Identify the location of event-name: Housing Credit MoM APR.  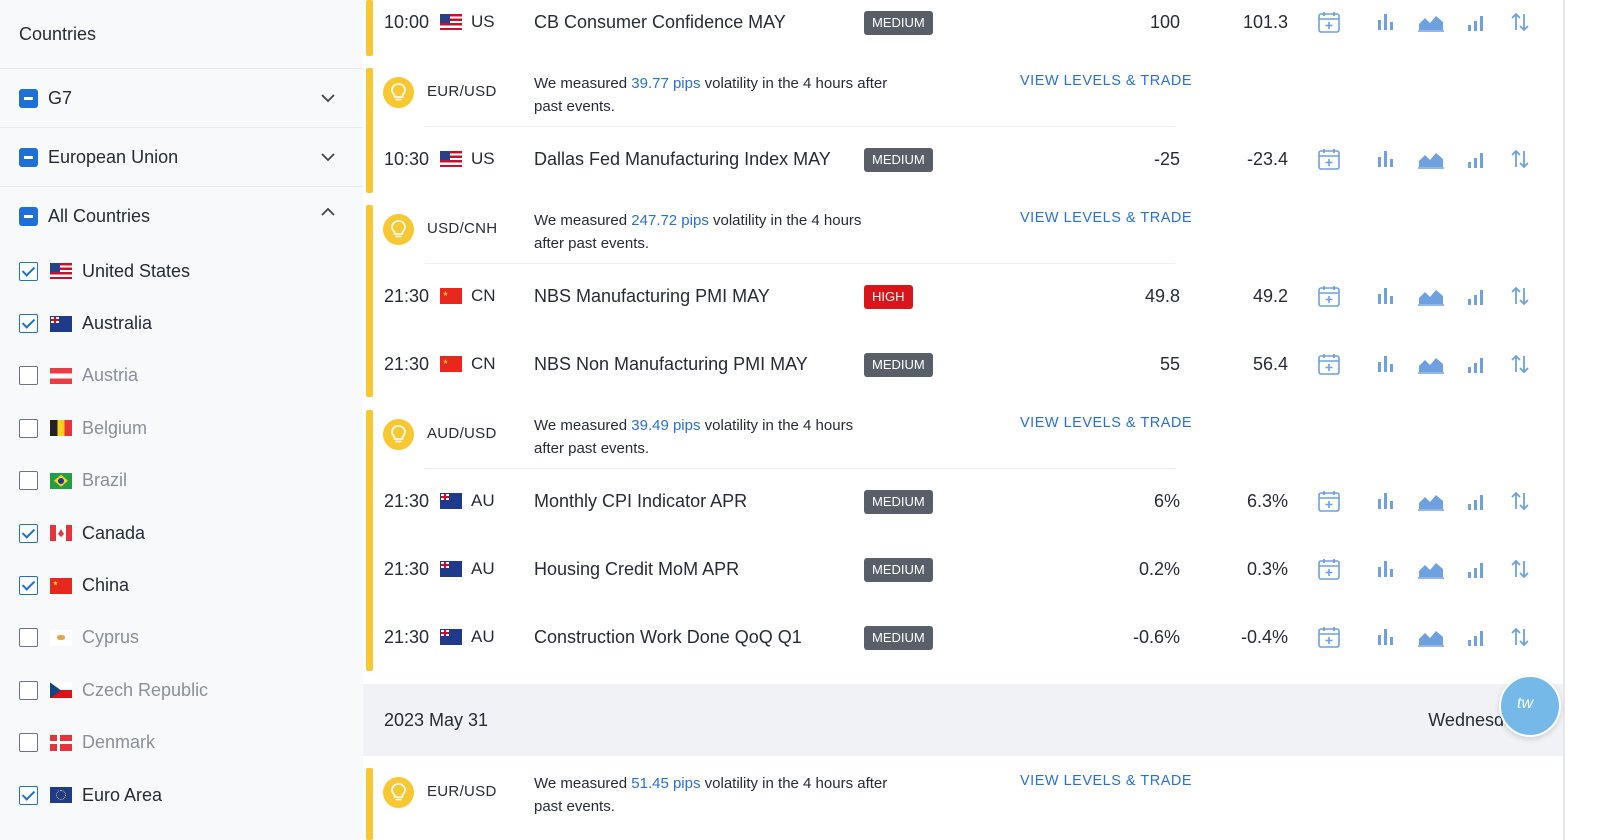
(636, 569).